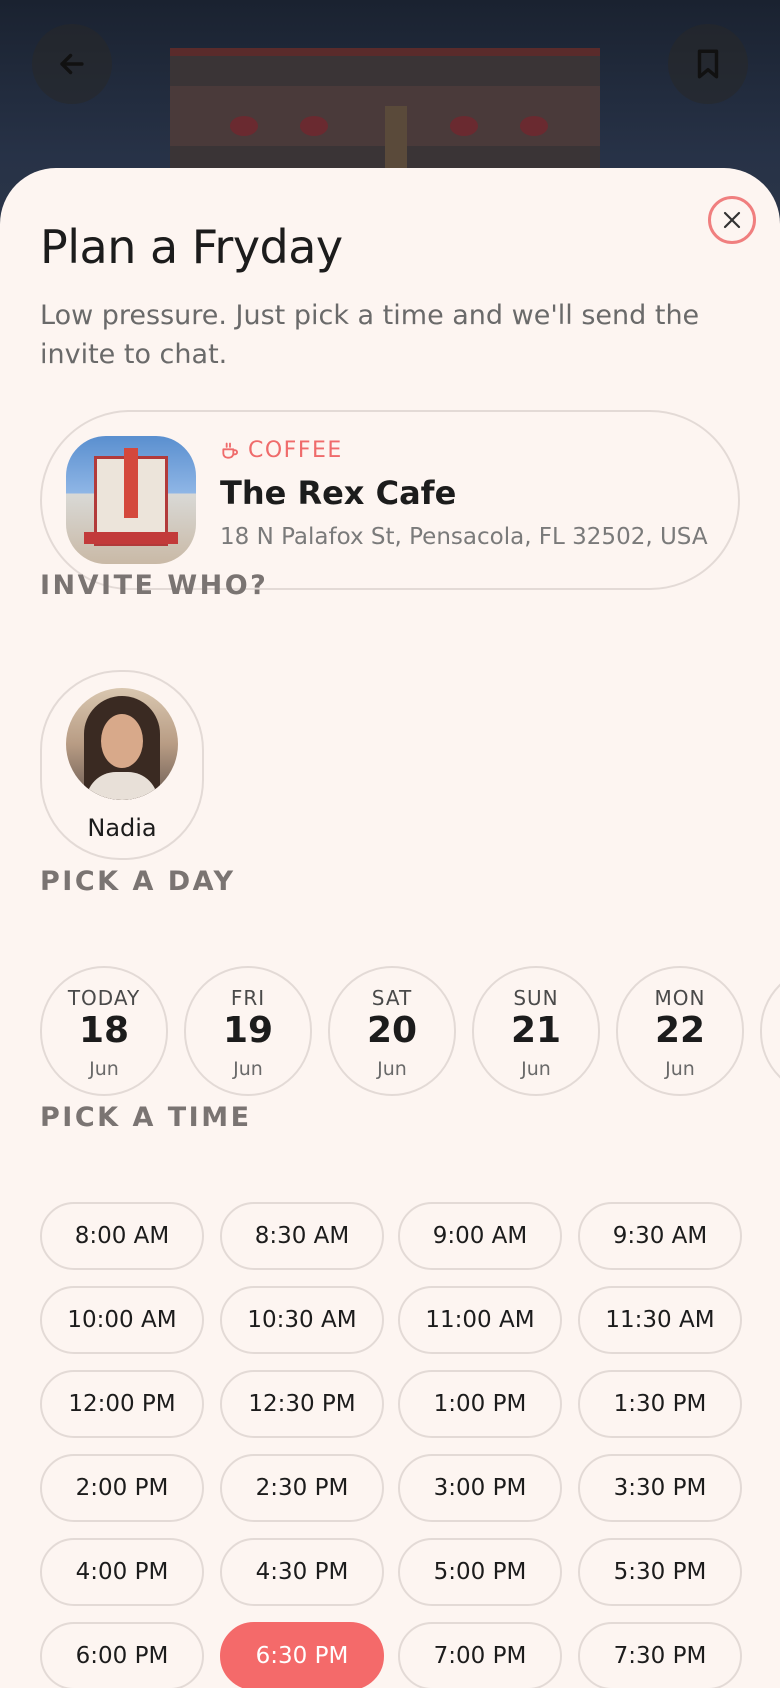 The image size is (780, 1688). I want to click on day-date: 19, so click(248, 1030).